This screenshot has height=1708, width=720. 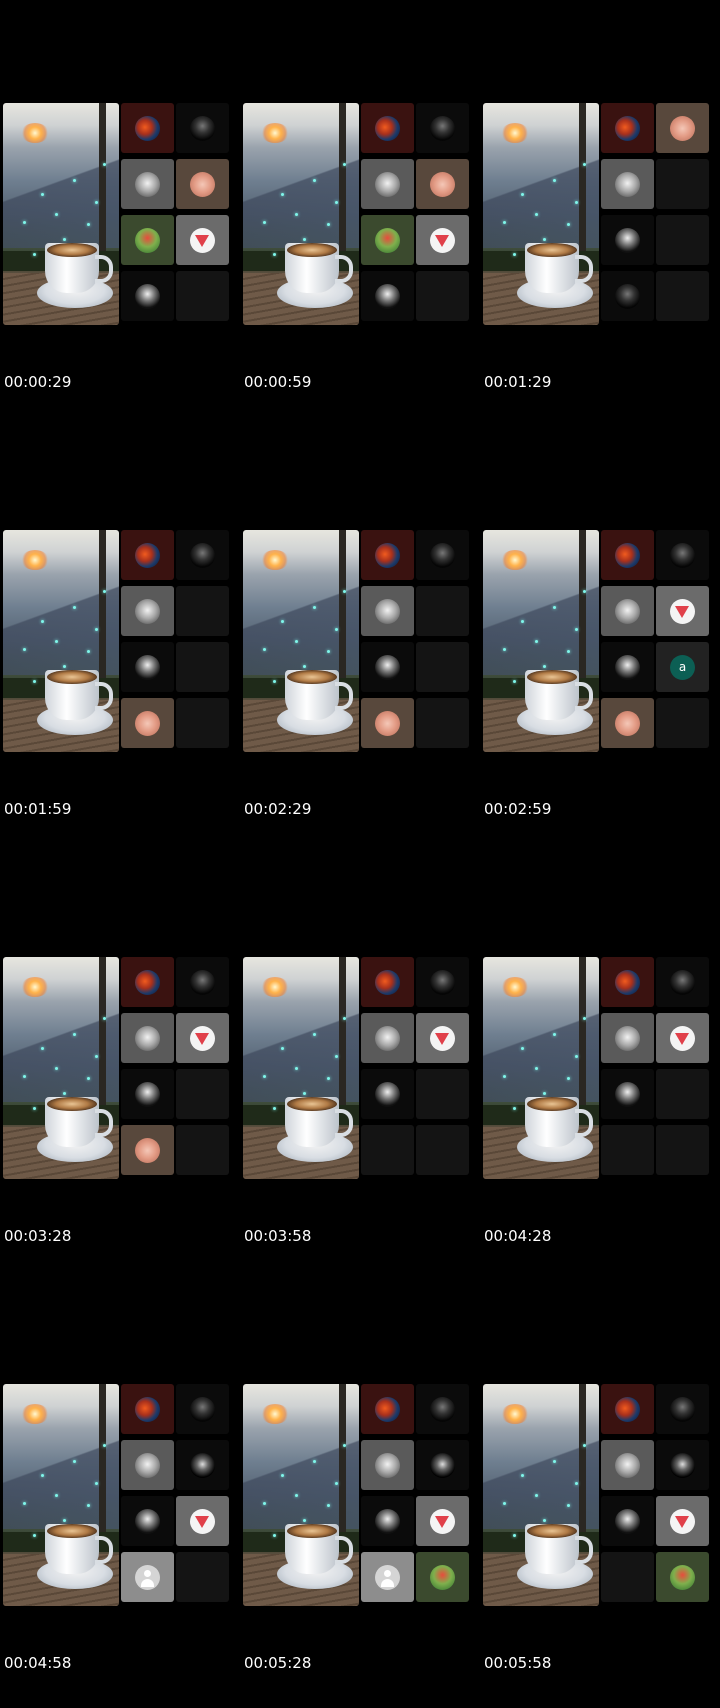 What do you see at coordinates (682, 667) in the screenshot?
I see `participant-tile: a` at bounding box center [682, 667].